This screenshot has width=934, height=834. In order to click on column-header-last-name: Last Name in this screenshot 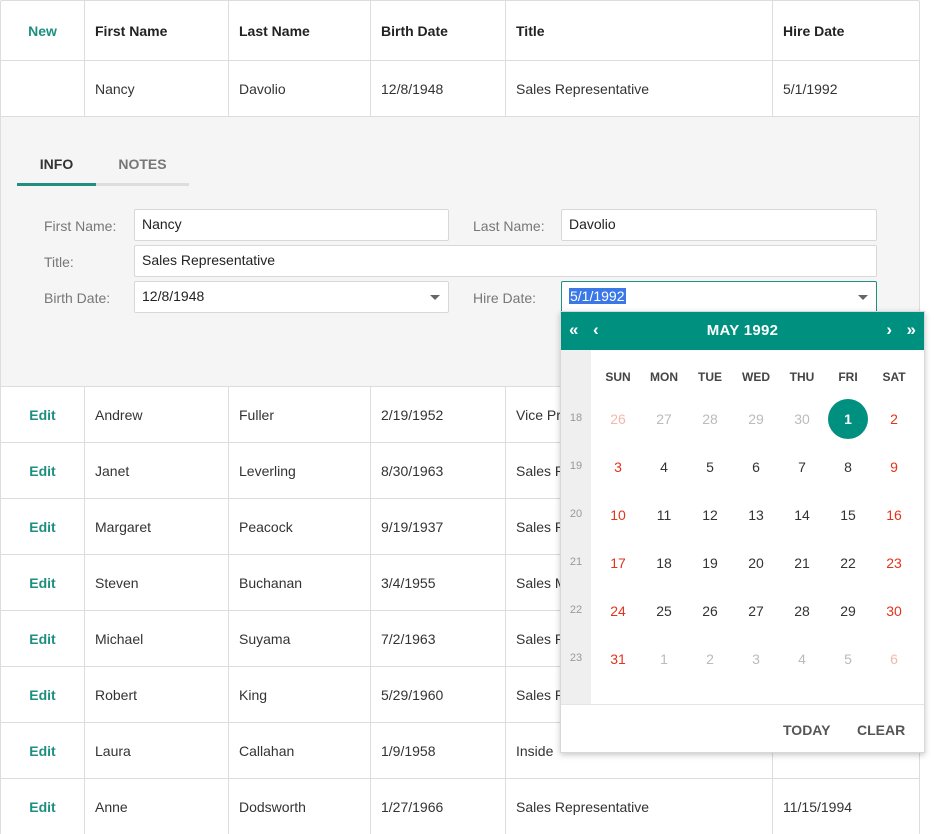, I will do `click(300, 30)`.